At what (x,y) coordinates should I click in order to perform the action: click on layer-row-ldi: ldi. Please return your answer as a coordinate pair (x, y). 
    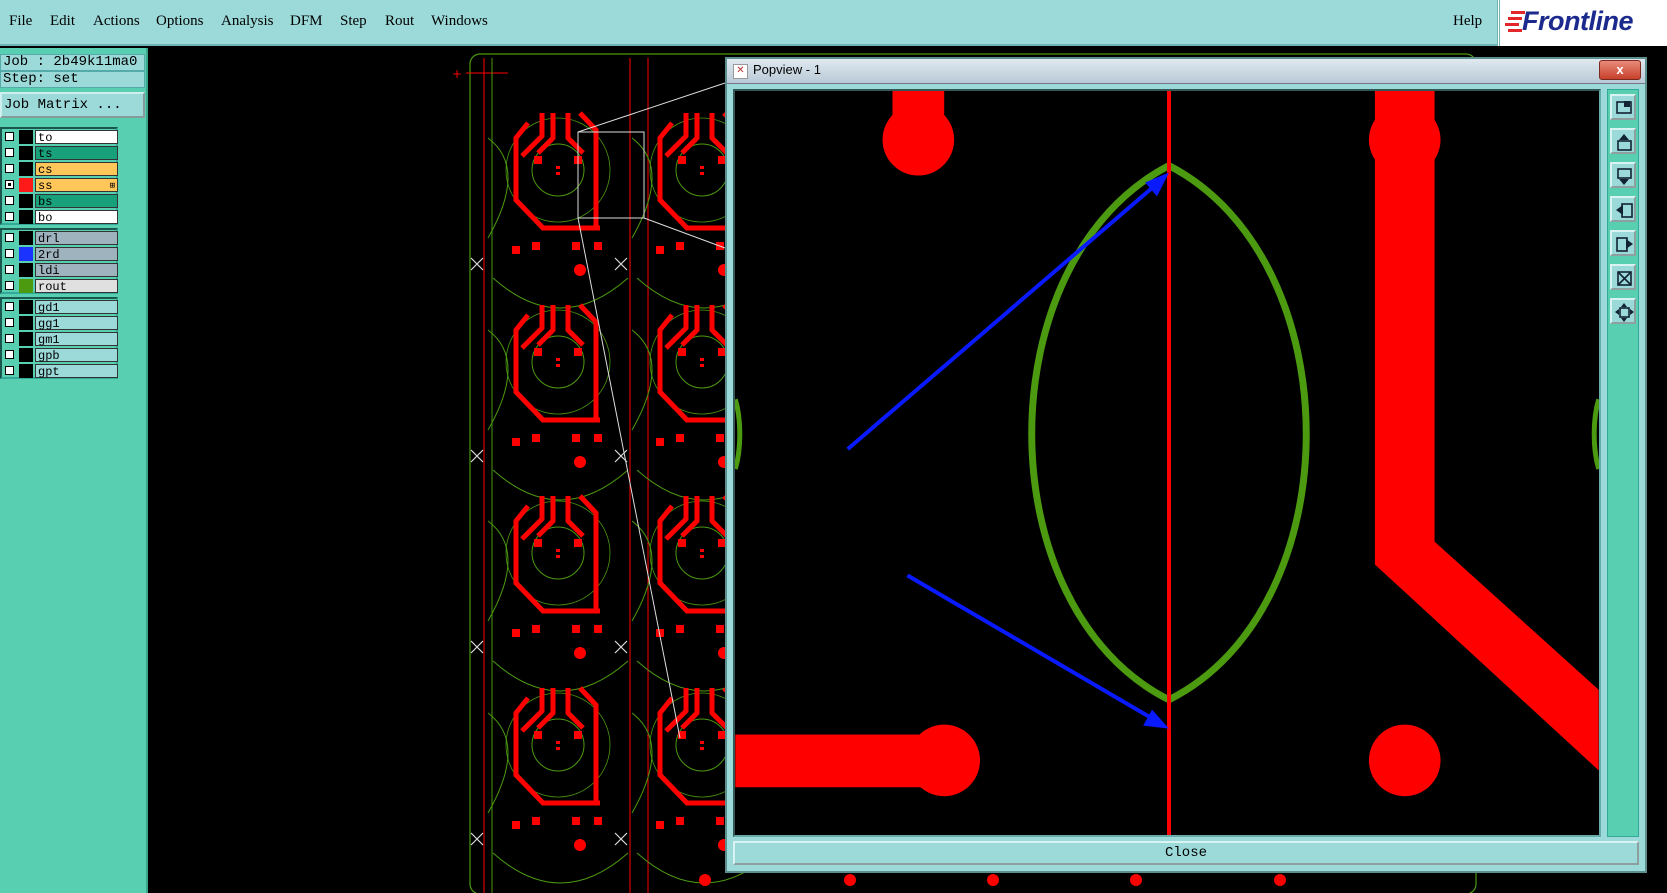
    Looking at the image, I should click on (60, 270).